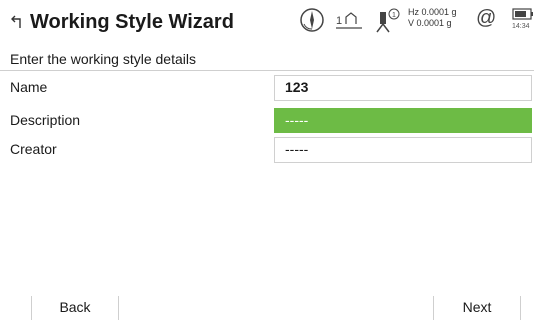 This screenshot has width=534, height=320. Describe the element at coordinates (16, 22) in the screenshot. I see `back-arrow-icon` at that location.